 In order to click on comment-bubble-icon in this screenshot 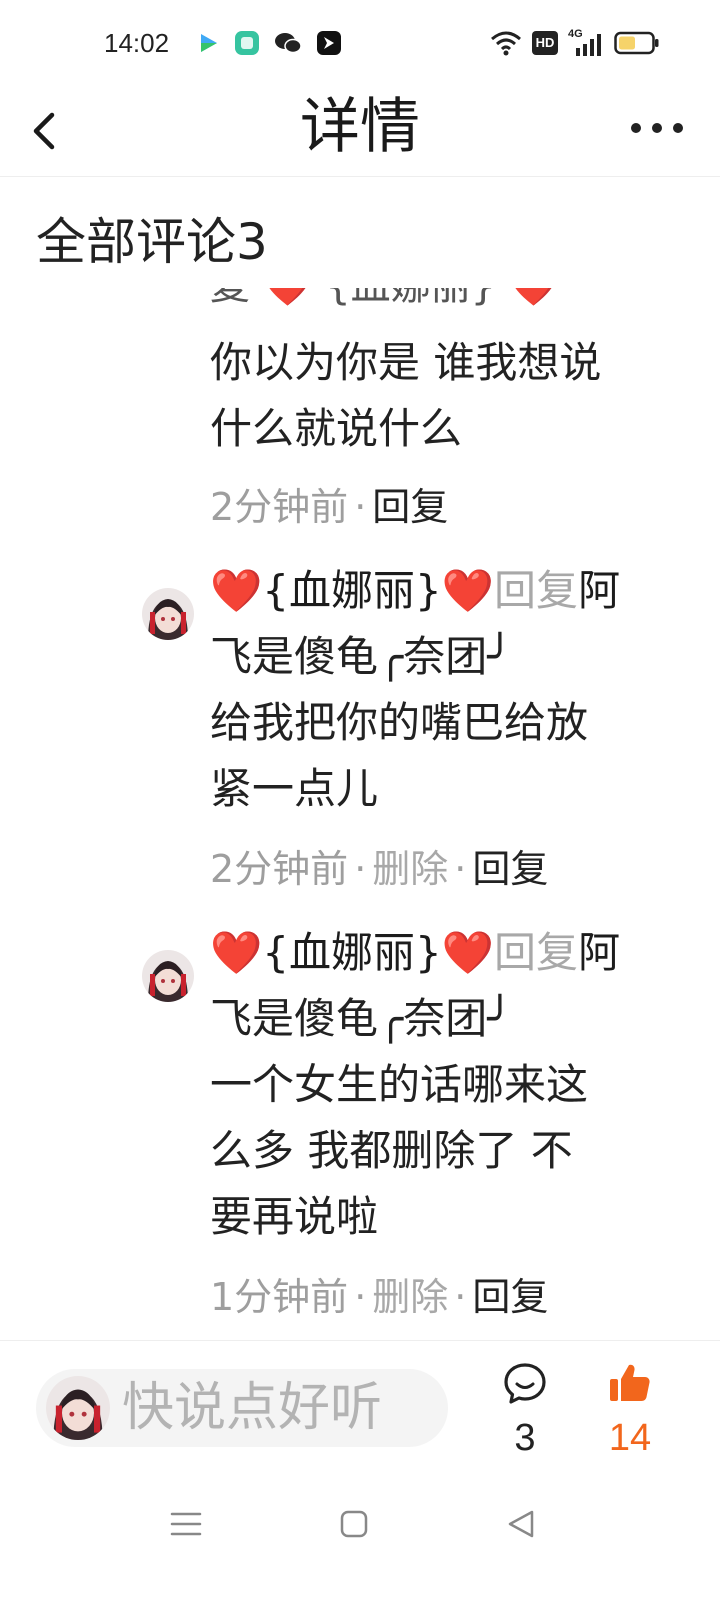, I will do `click(525, 1383)`.